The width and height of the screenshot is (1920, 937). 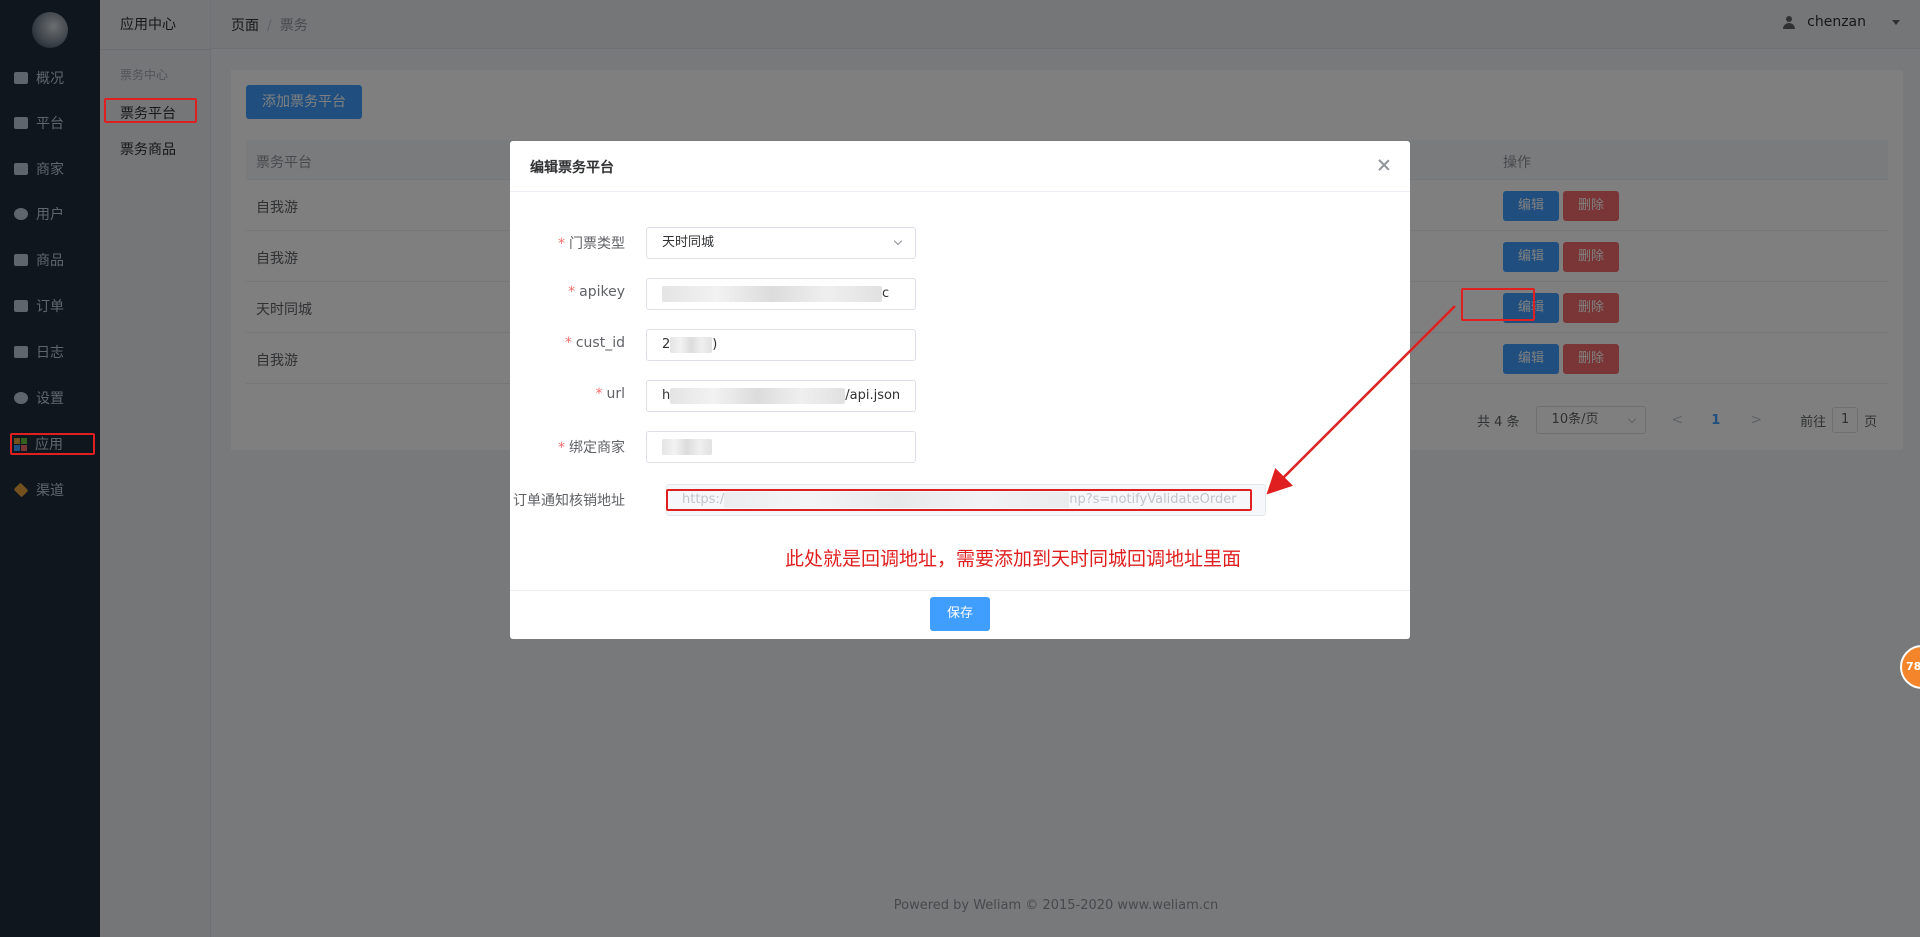 I want to click on annotation-arrow, so click(x=1361, y=400).